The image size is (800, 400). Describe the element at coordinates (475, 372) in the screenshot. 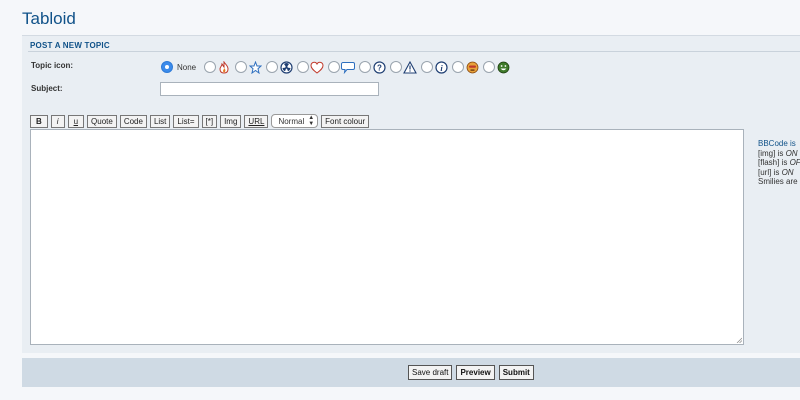

I see `preview-button: Preview` at that location.